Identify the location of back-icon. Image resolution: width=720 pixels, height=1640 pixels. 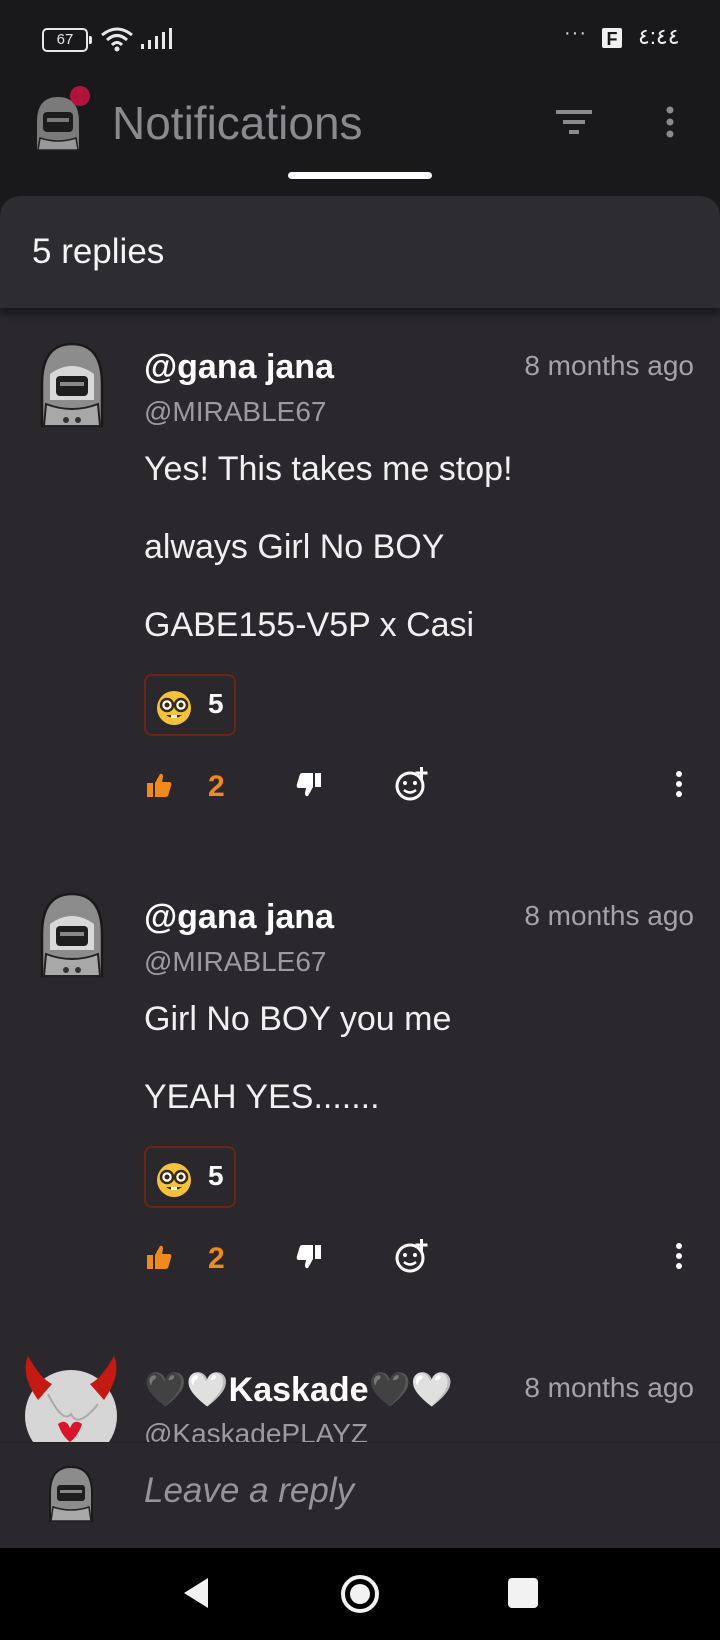
(196, 1593).